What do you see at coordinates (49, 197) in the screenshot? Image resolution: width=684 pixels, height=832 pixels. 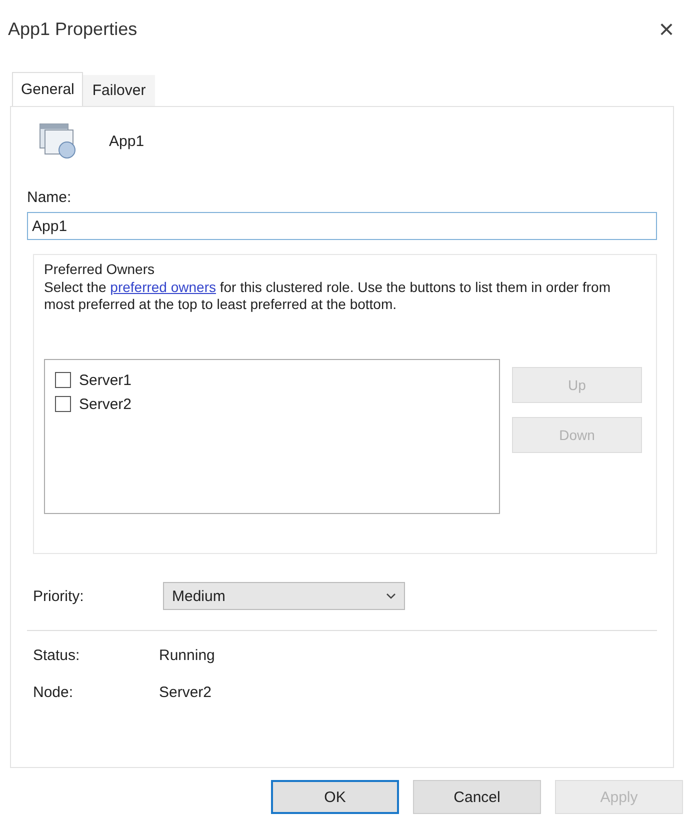 I see `field-label: Name:` at bounding box center [49, 197].